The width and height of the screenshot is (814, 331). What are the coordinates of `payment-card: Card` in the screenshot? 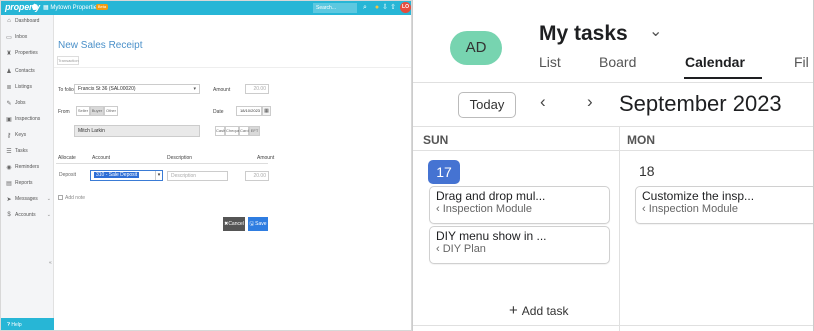 It's located at (244, 131).